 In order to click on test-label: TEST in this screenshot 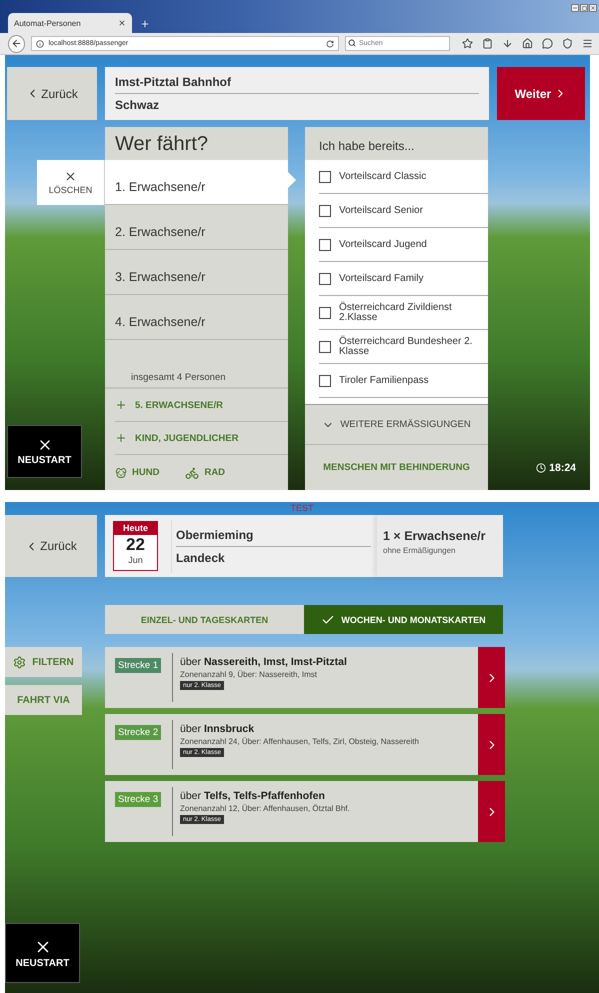, I will do `click(301, 508)`.